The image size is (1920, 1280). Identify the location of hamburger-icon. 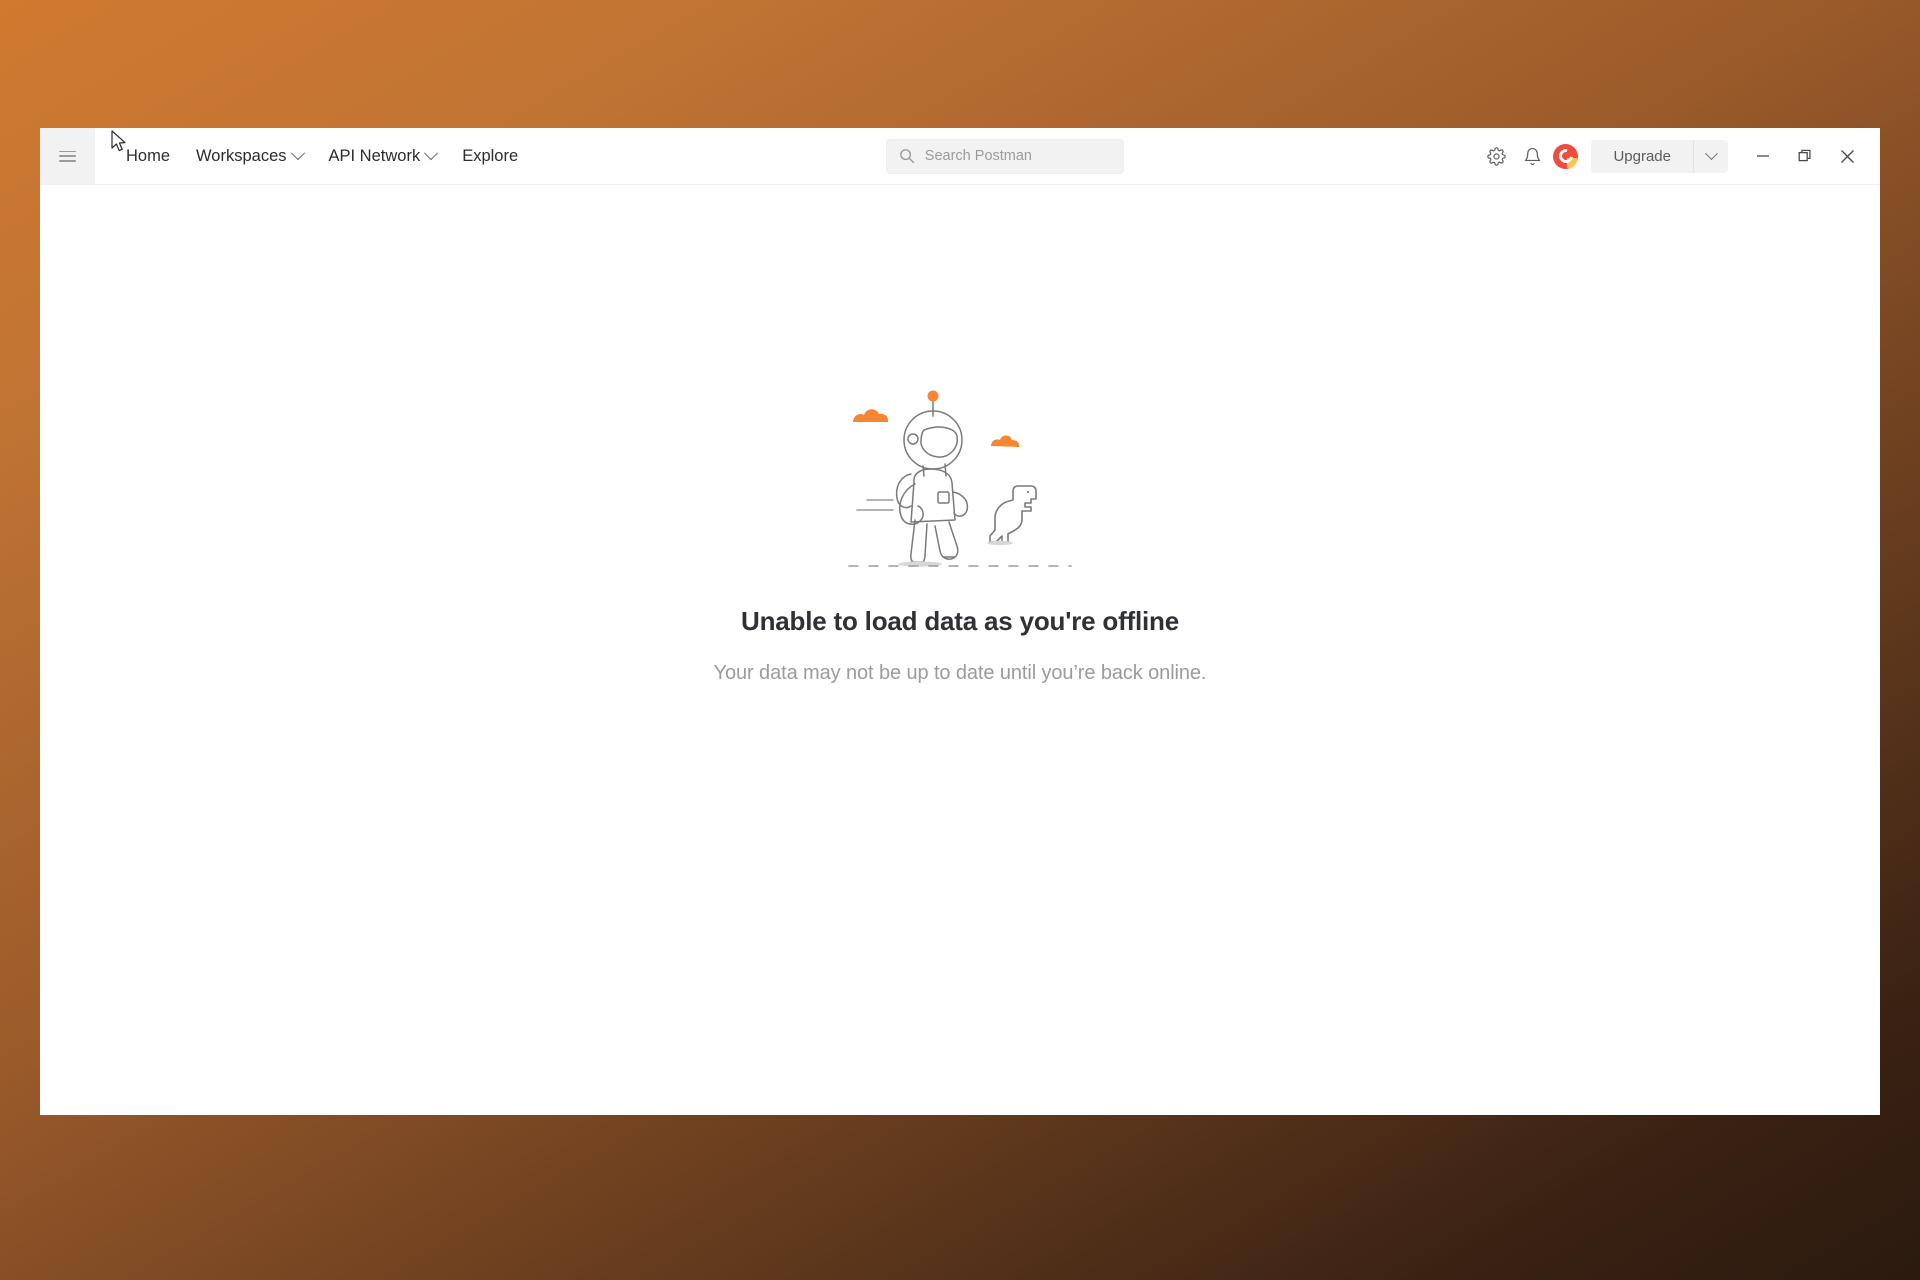
(67, 156).